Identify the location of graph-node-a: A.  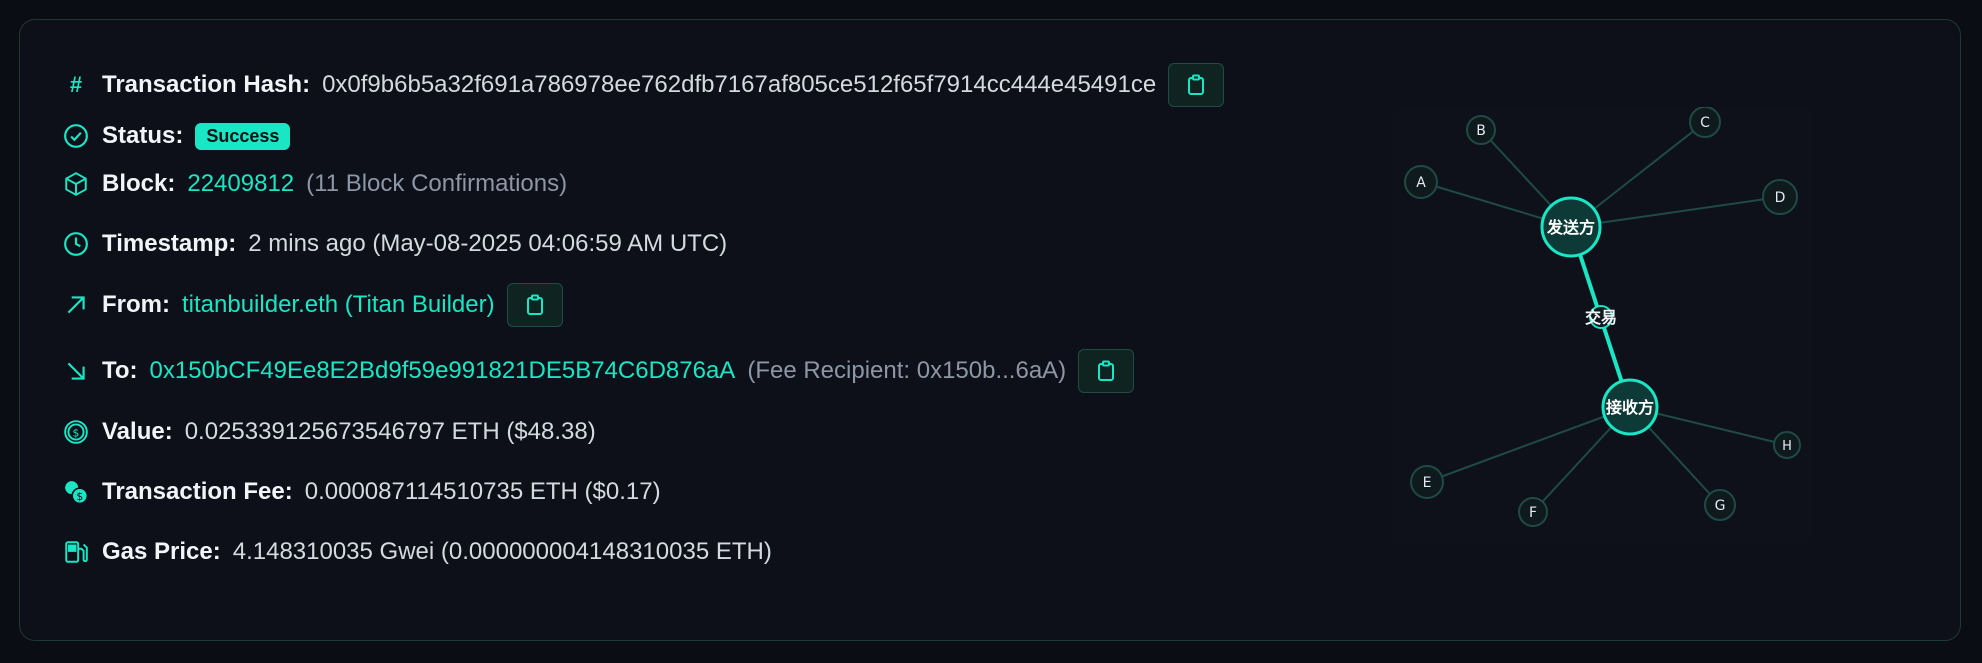
(1421, 182).